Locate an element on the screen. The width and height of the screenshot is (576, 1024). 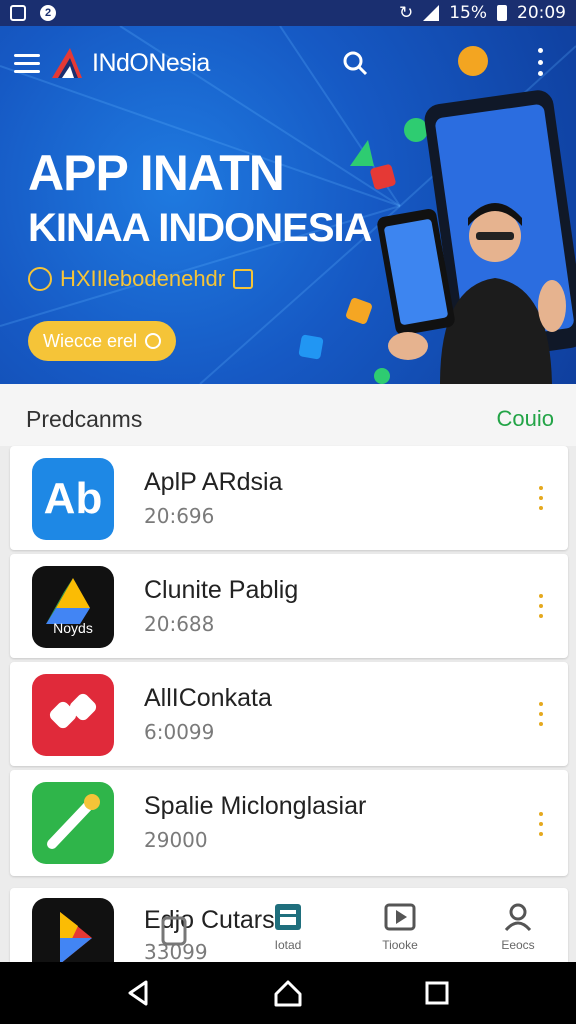
recents-icon is located at coordinates (437, 993).